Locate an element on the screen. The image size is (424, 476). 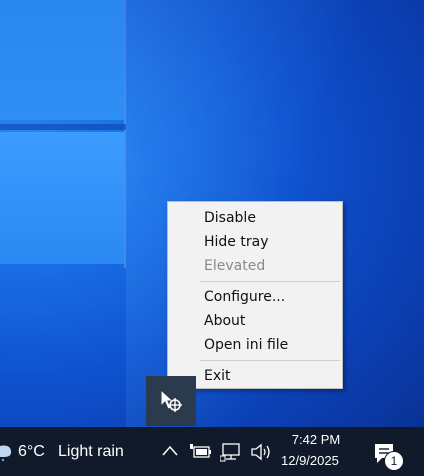
taskbar: 6°C Light rain 7:42 PM 12/9/2025 1 is located at coordinates (212, 451).